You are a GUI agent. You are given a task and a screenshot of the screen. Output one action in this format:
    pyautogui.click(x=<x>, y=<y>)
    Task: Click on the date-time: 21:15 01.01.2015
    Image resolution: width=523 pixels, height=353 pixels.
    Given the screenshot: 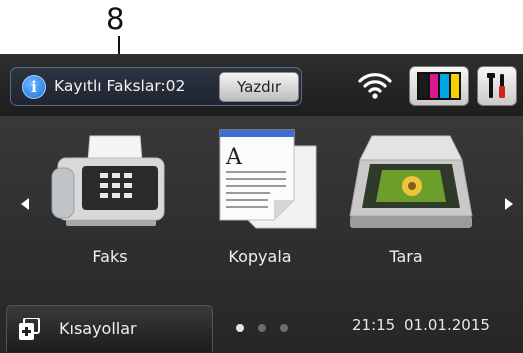 What is the action you would take?
    pyautogui.click(x=421, y=325)
    